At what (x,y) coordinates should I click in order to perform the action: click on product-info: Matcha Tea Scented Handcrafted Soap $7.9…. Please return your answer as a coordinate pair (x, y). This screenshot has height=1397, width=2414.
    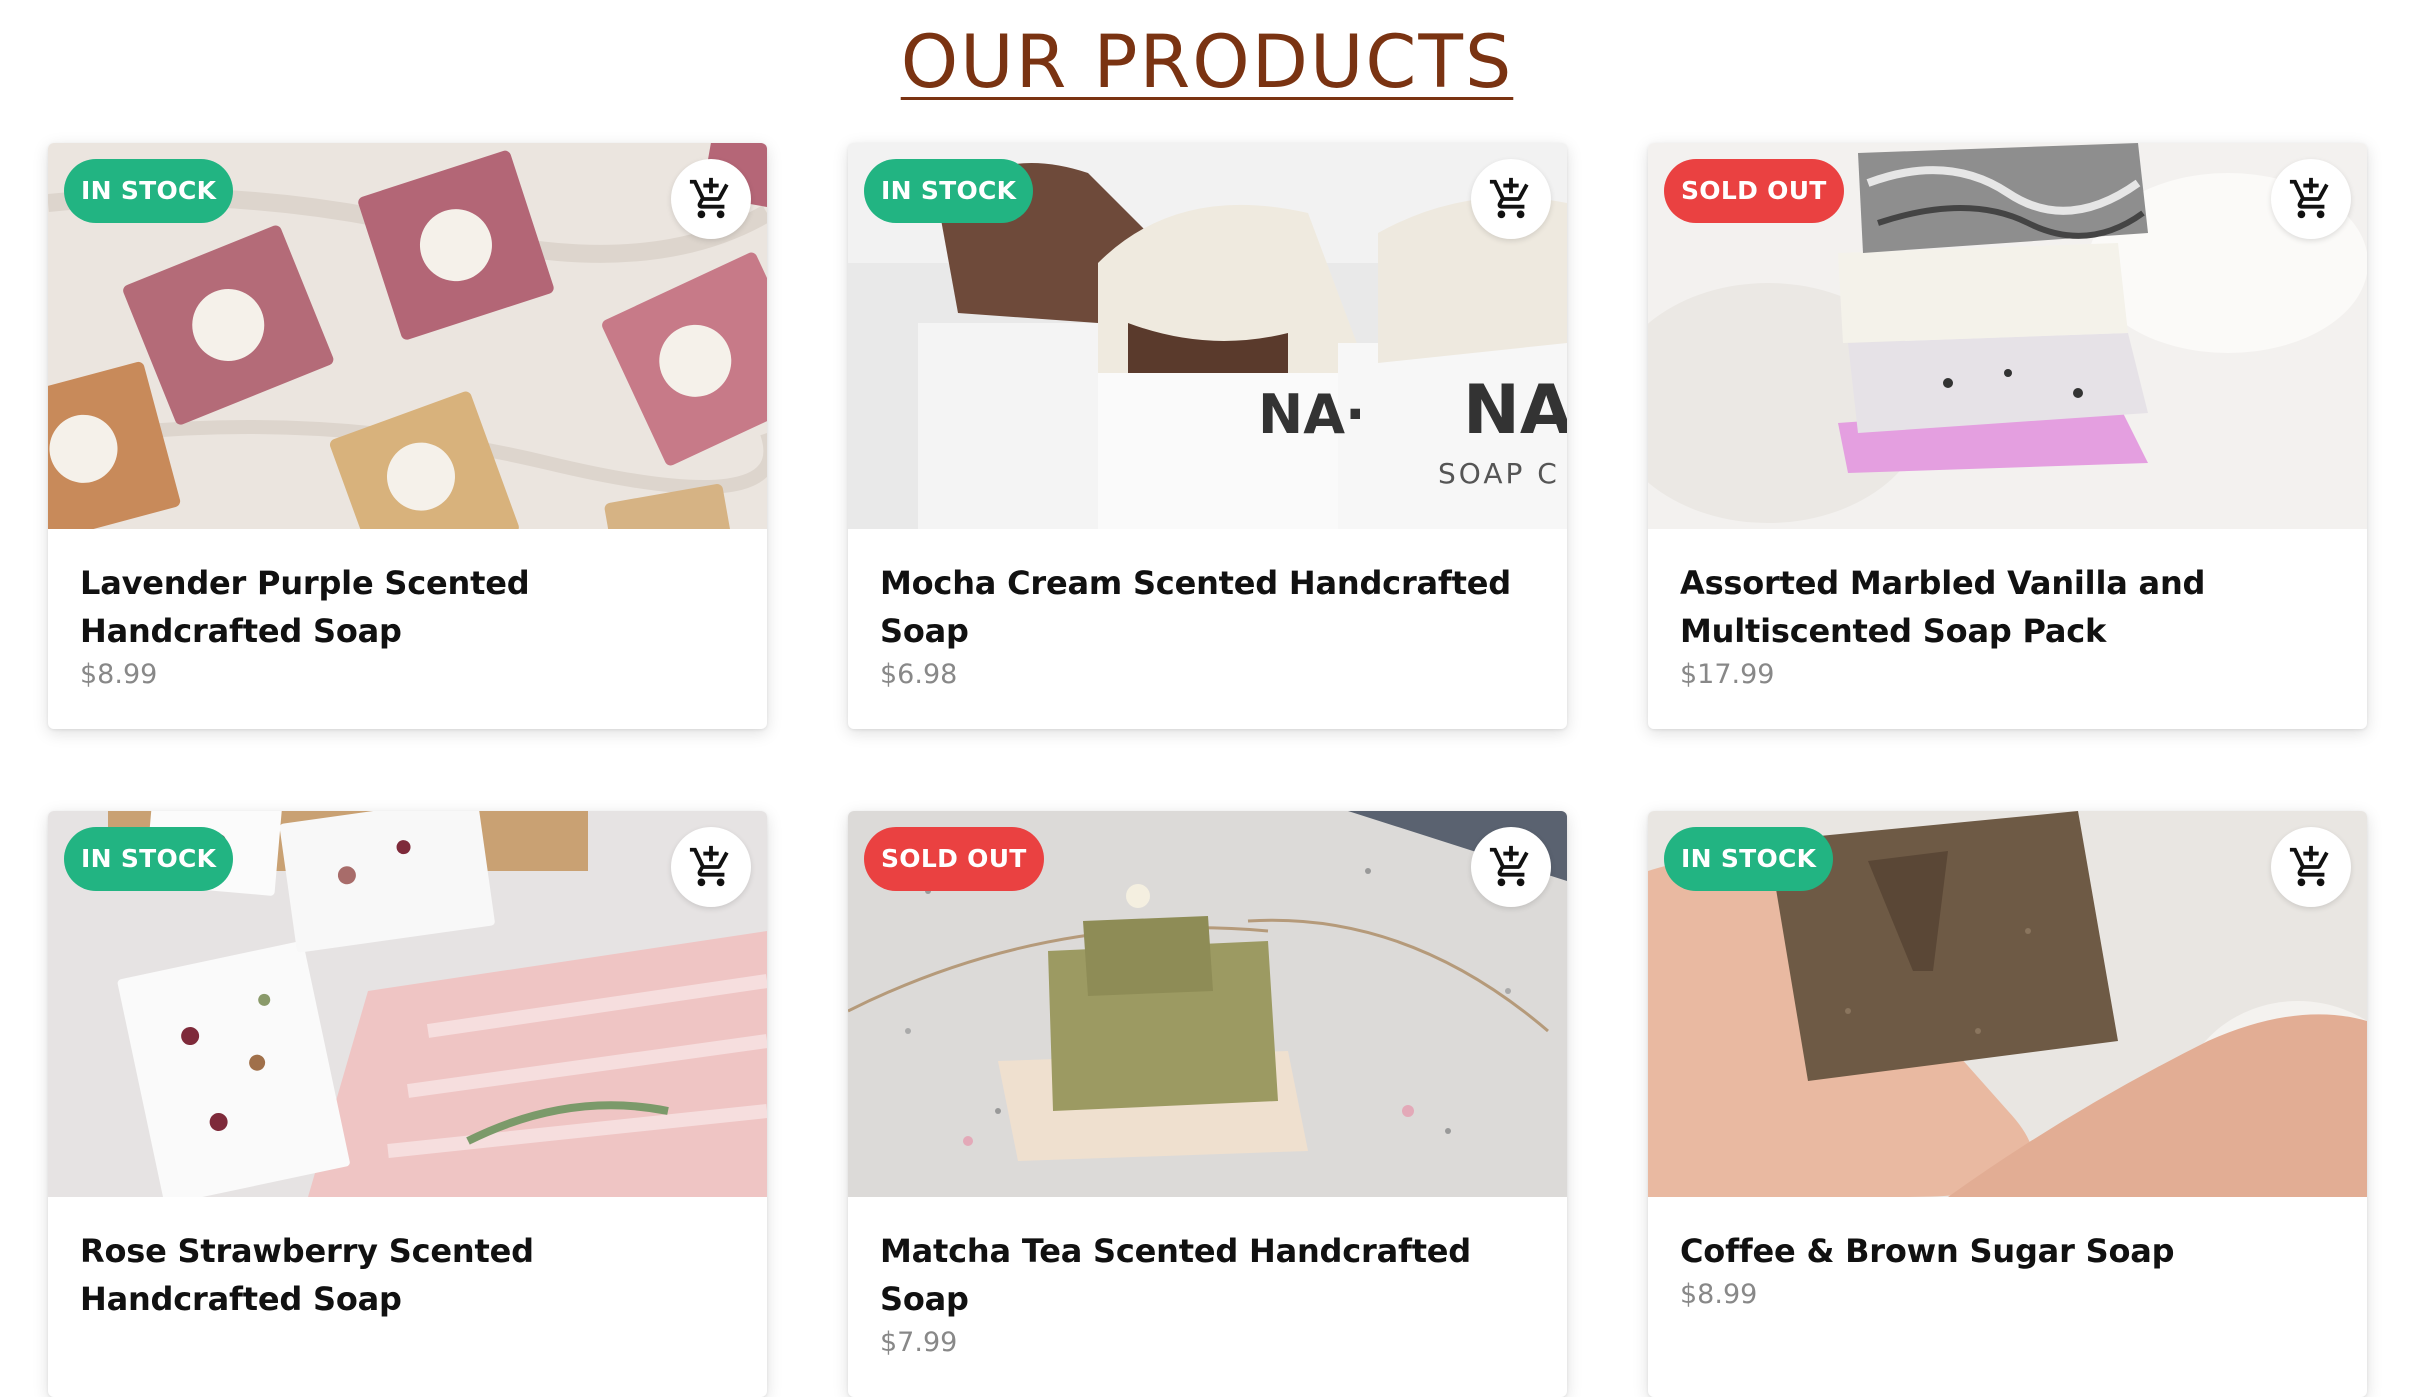
    Looking at the image, I should click on (1207, 1280).